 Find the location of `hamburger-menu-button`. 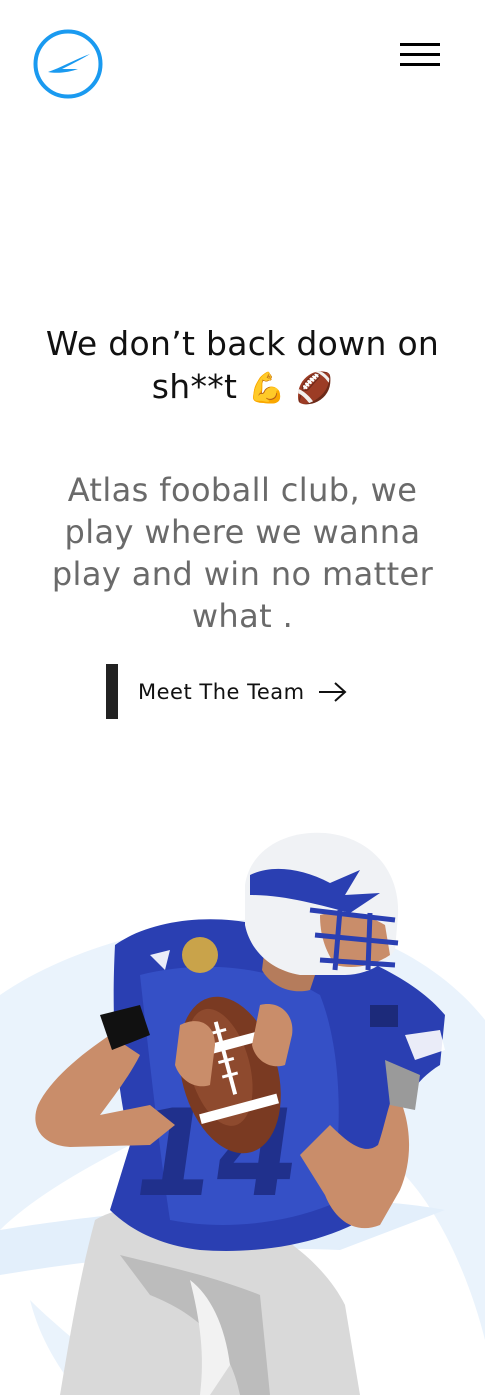

hamburger-menu-button is located at coordinates (420, 55).